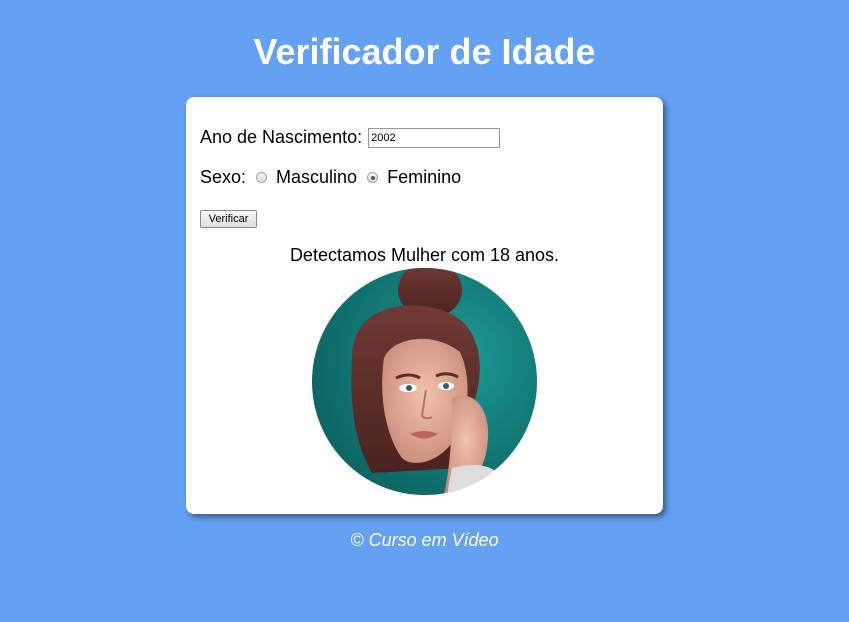 The width and height of the screenshot is (849, 622). Describe the element at coordinates (434, 137) in the screenshot. I see `birth-year-input` at that location.